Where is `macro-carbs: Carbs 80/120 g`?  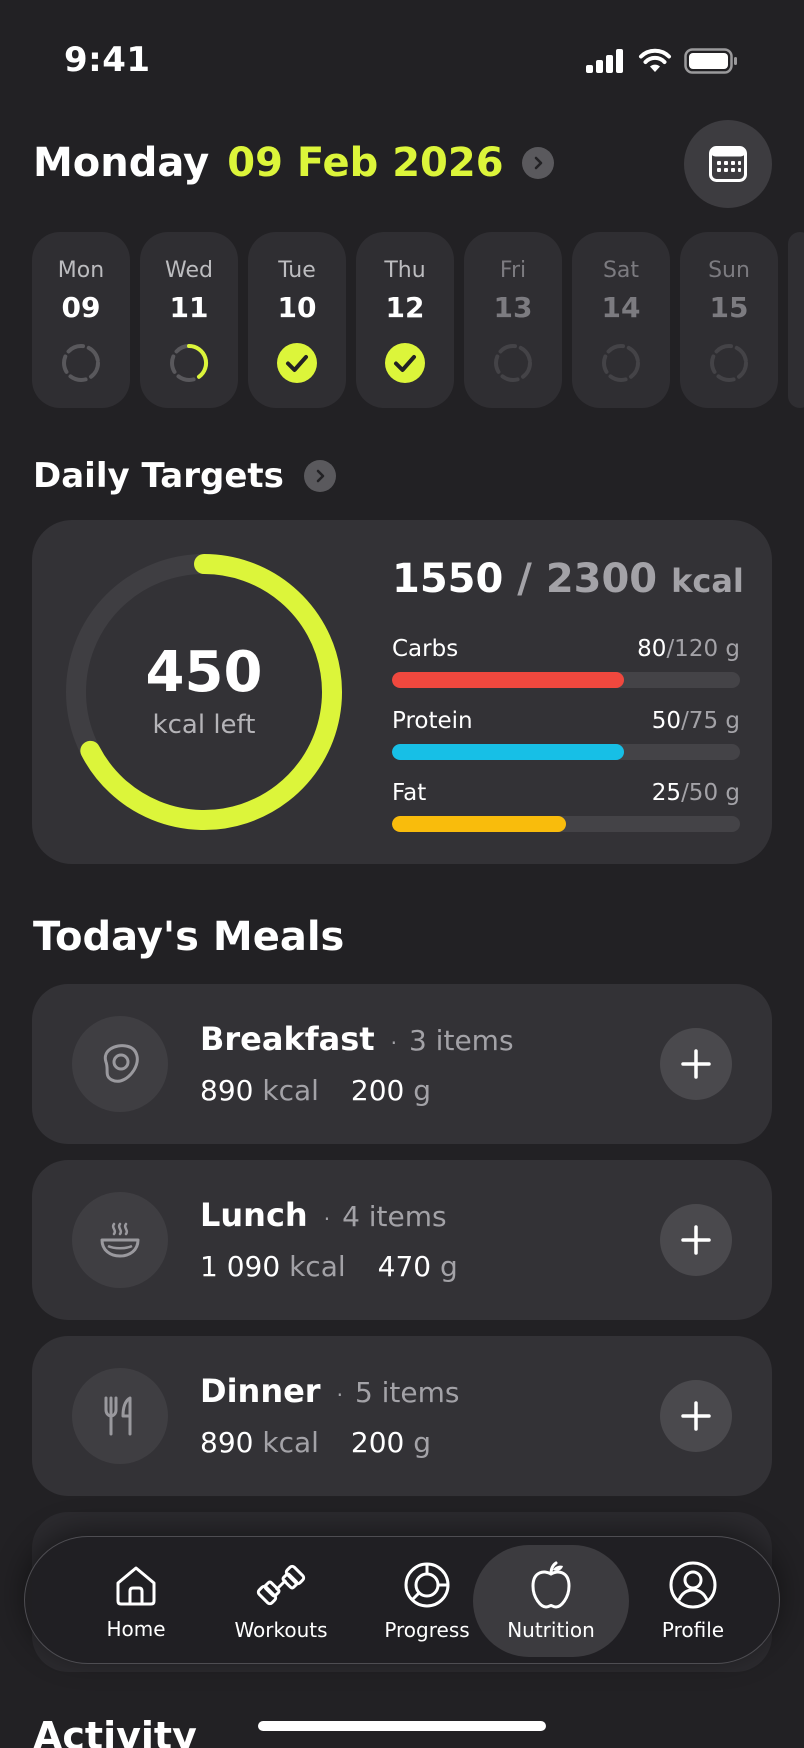
macro-carbs: Carbs 80/120 g is located at coordinates (566, 662).